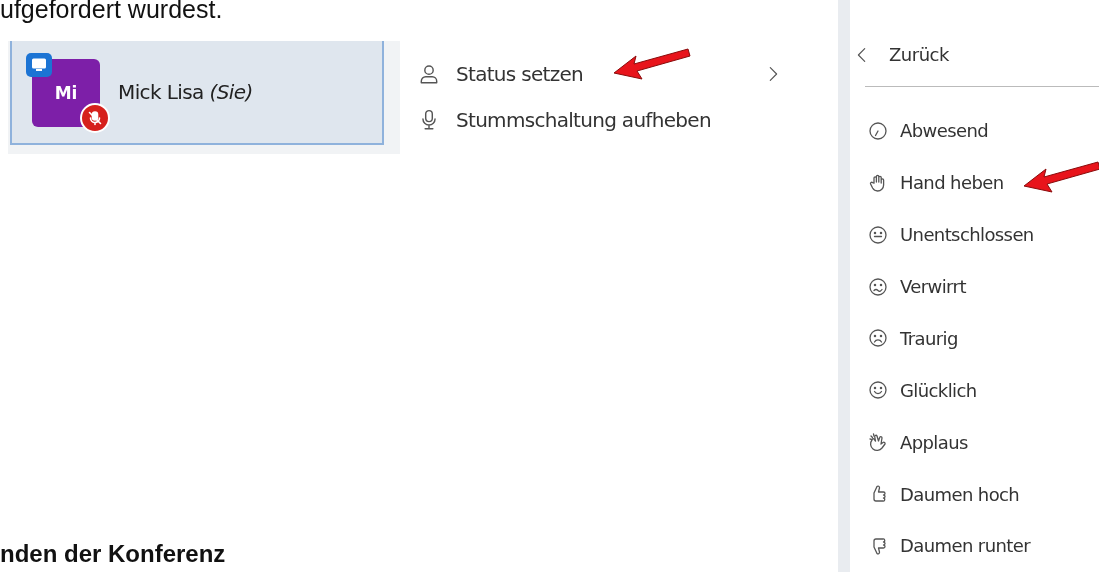 This screenshot has height=572, width=1099. Describe the element at coordinates (974, 234) in the screenshot. I see `menu-item: Unentschlossen` at that location.